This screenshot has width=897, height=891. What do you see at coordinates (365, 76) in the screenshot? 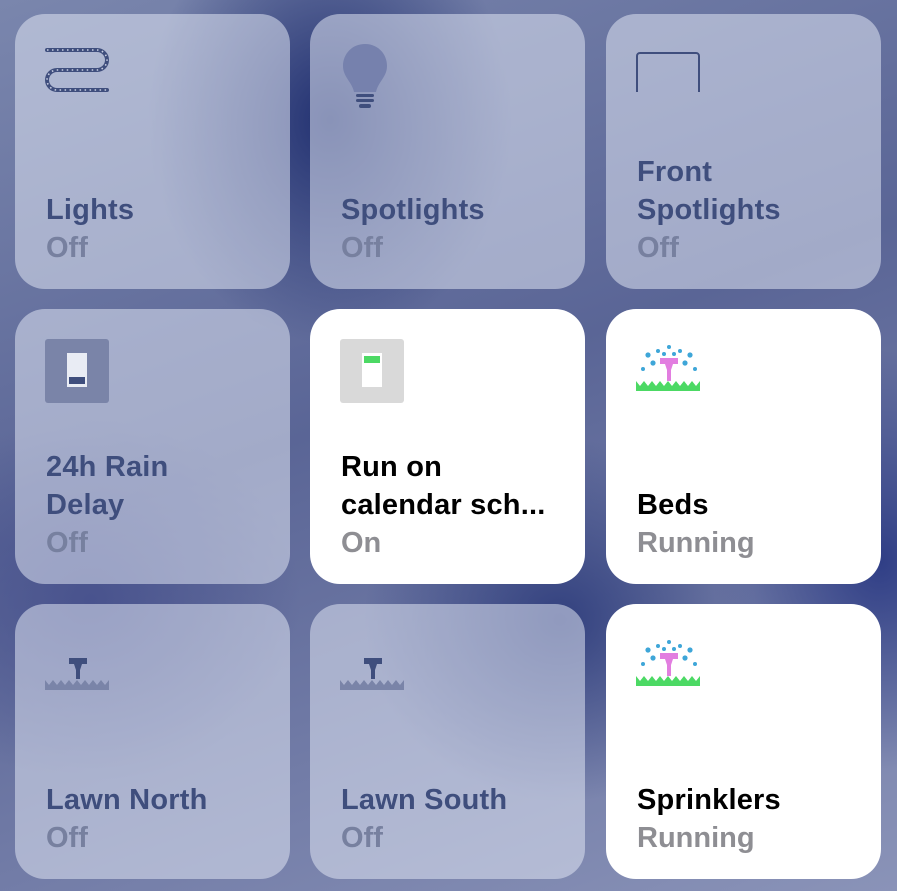
I see `lightbulb-icon` at bounding box center [365, 76].